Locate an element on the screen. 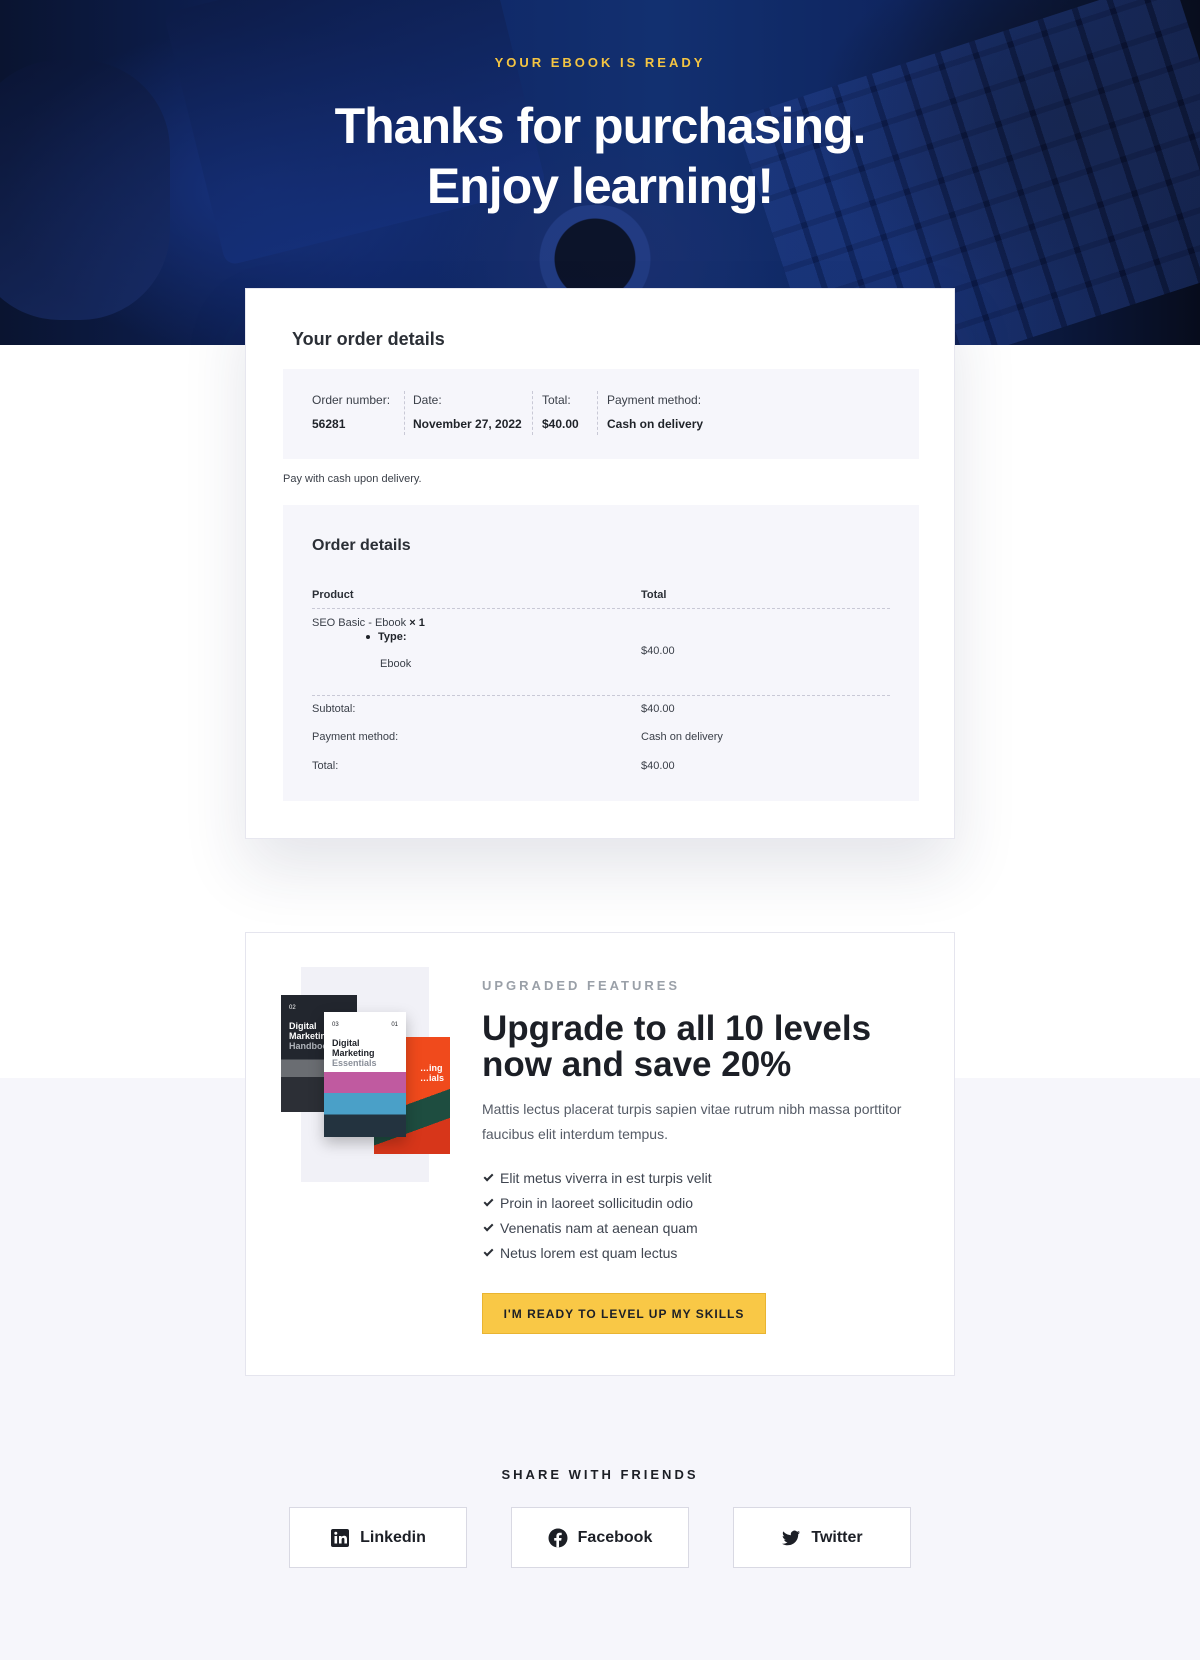 This screenshot has width=1200, height=1660. product-name: SEO Basic - Ebook is located at coordinates (359, 623).